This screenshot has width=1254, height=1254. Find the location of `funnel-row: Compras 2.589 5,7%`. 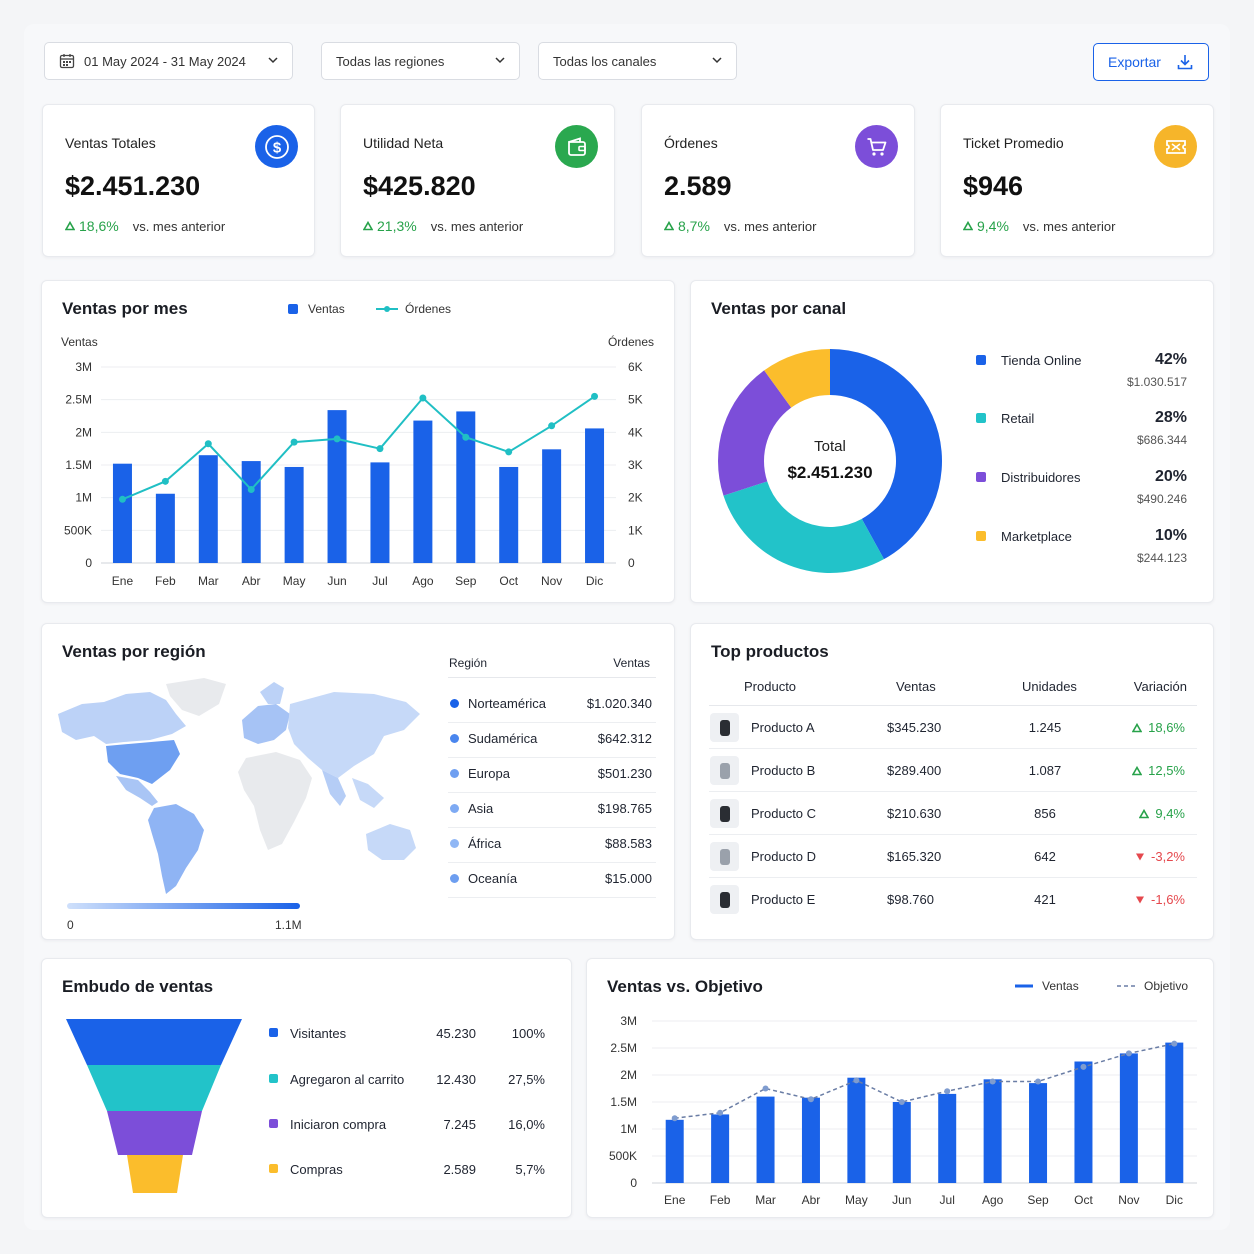

funnel-row: Compras 2.589 5,7% is located at coordinates (408, 1171).